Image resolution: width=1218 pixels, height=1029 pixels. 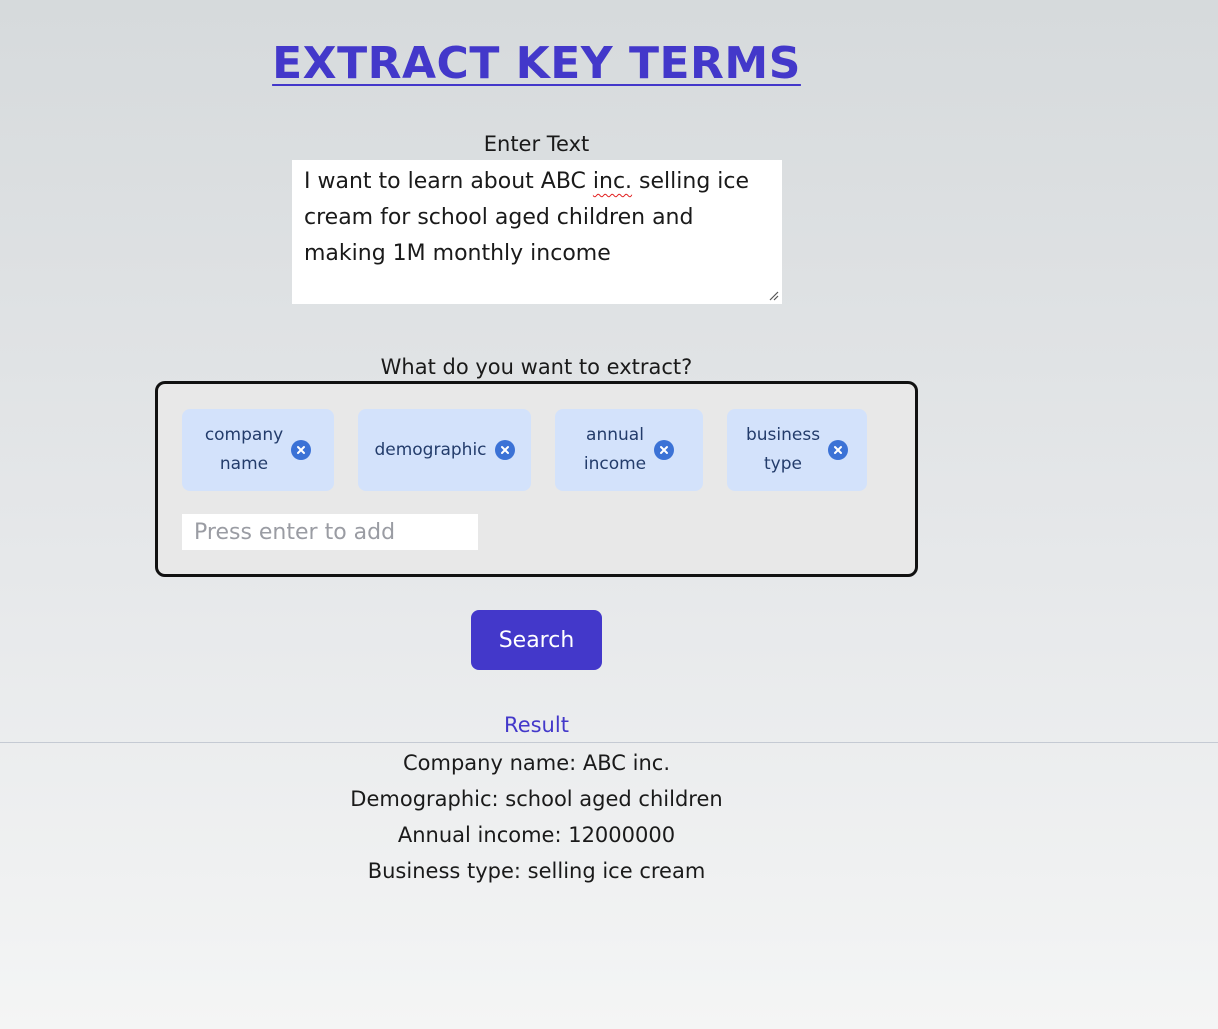 I want to click on text-input-start: I want to learn about ABC, so click(x=448, y=181).